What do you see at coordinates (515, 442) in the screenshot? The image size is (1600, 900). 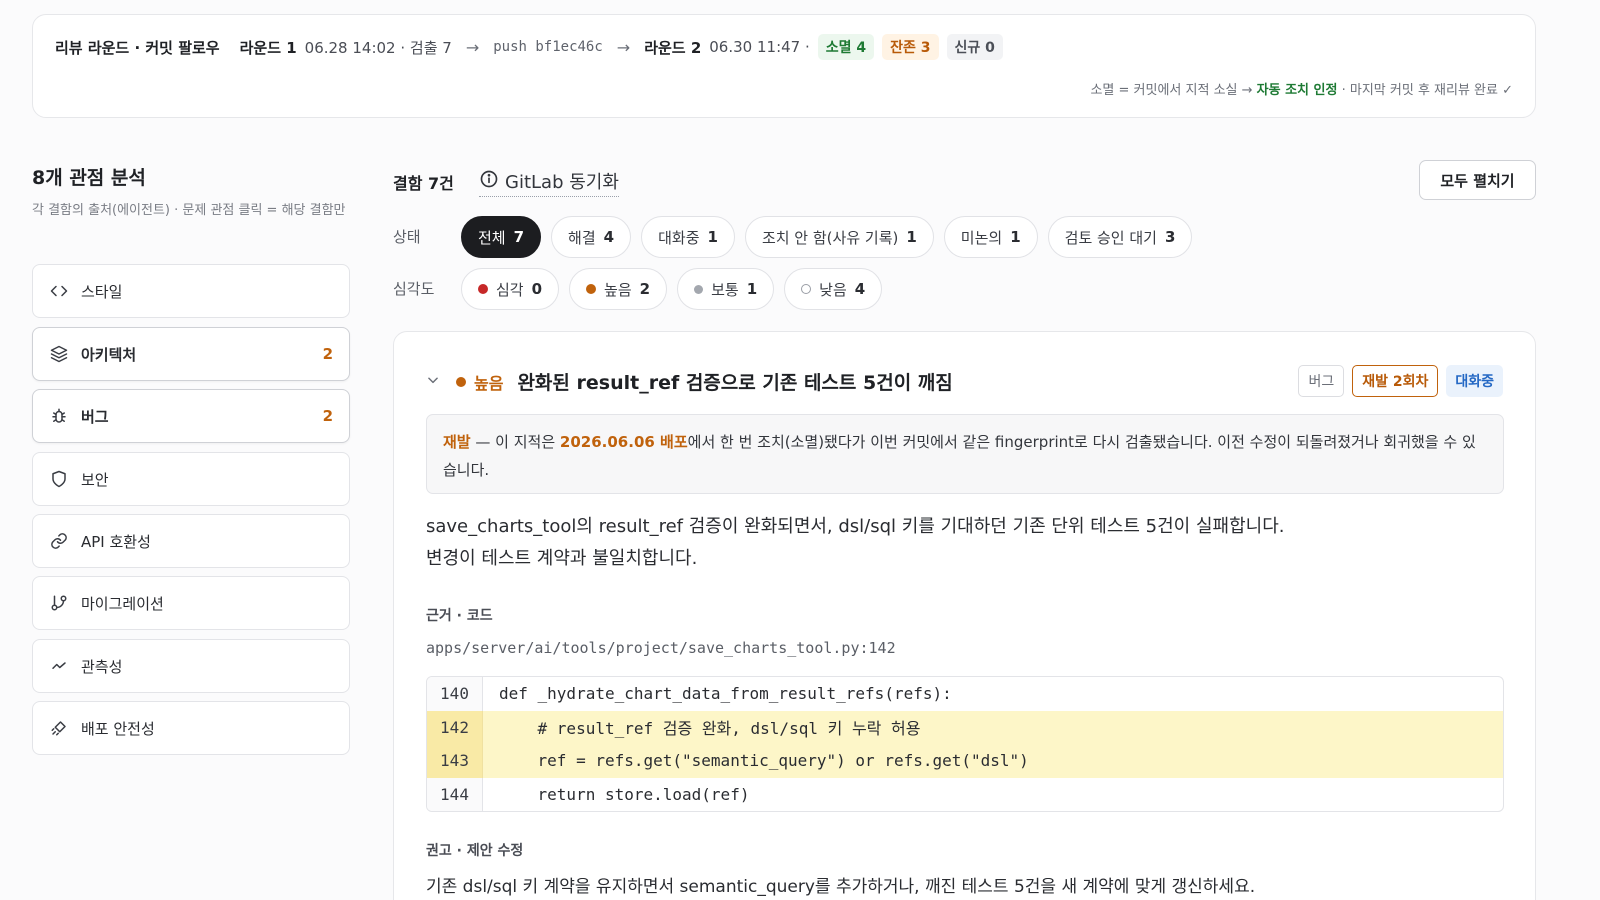 I see `recurrence-mid: — 이 지적은` at bounding box center [515, 442].